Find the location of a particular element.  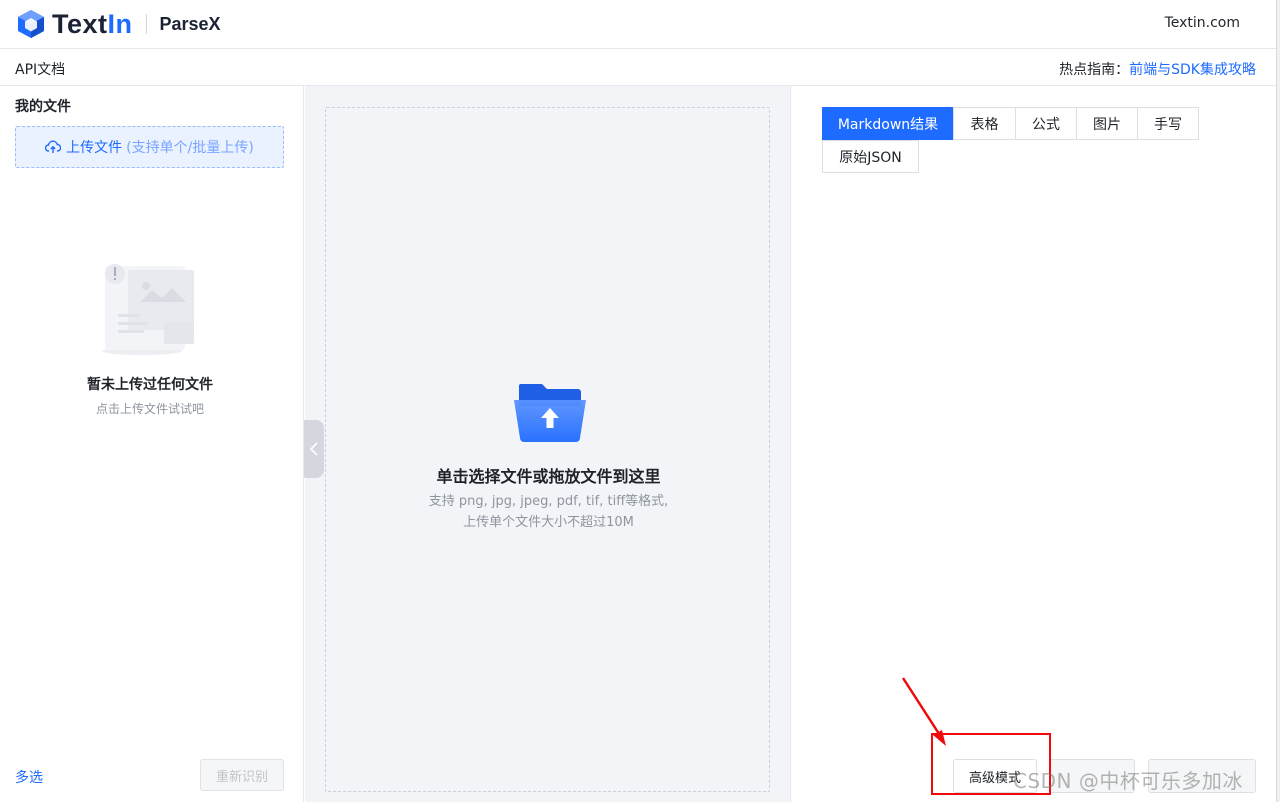

sub-bar: API文档 热点指南：前端与SDK集成攻略 is located at coordinates (638, 67).